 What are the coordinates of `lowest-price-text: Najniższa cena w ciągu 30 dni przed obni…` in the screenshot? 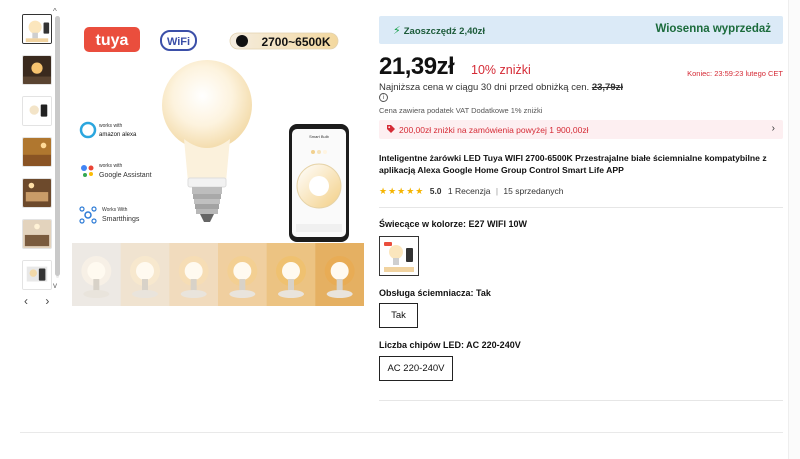 It's located at (484, 87).